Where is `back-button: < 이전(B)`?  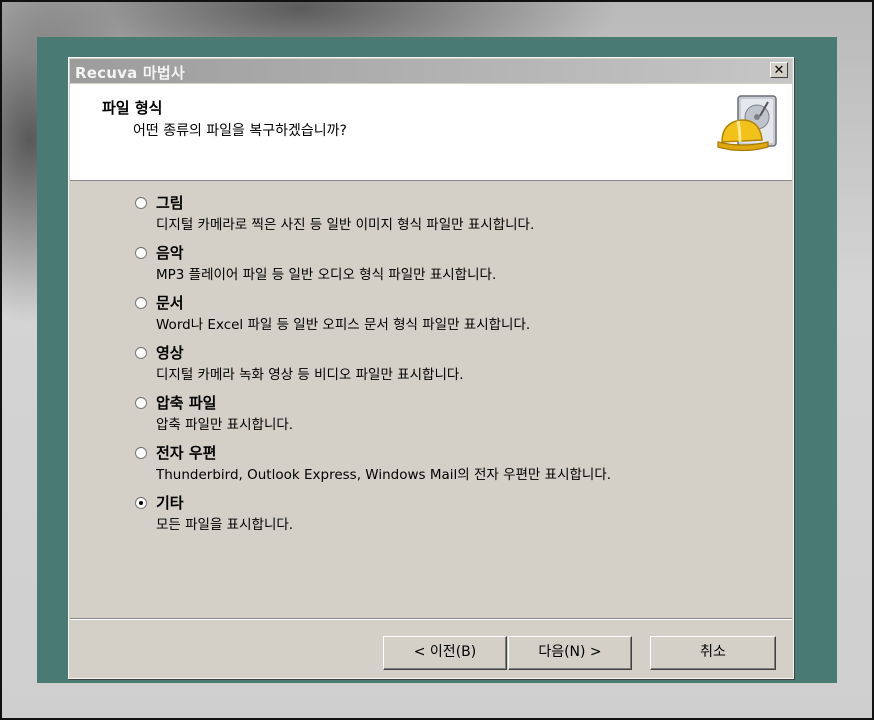
back-button: < 이전(B) is located at coordinates (445, 653).